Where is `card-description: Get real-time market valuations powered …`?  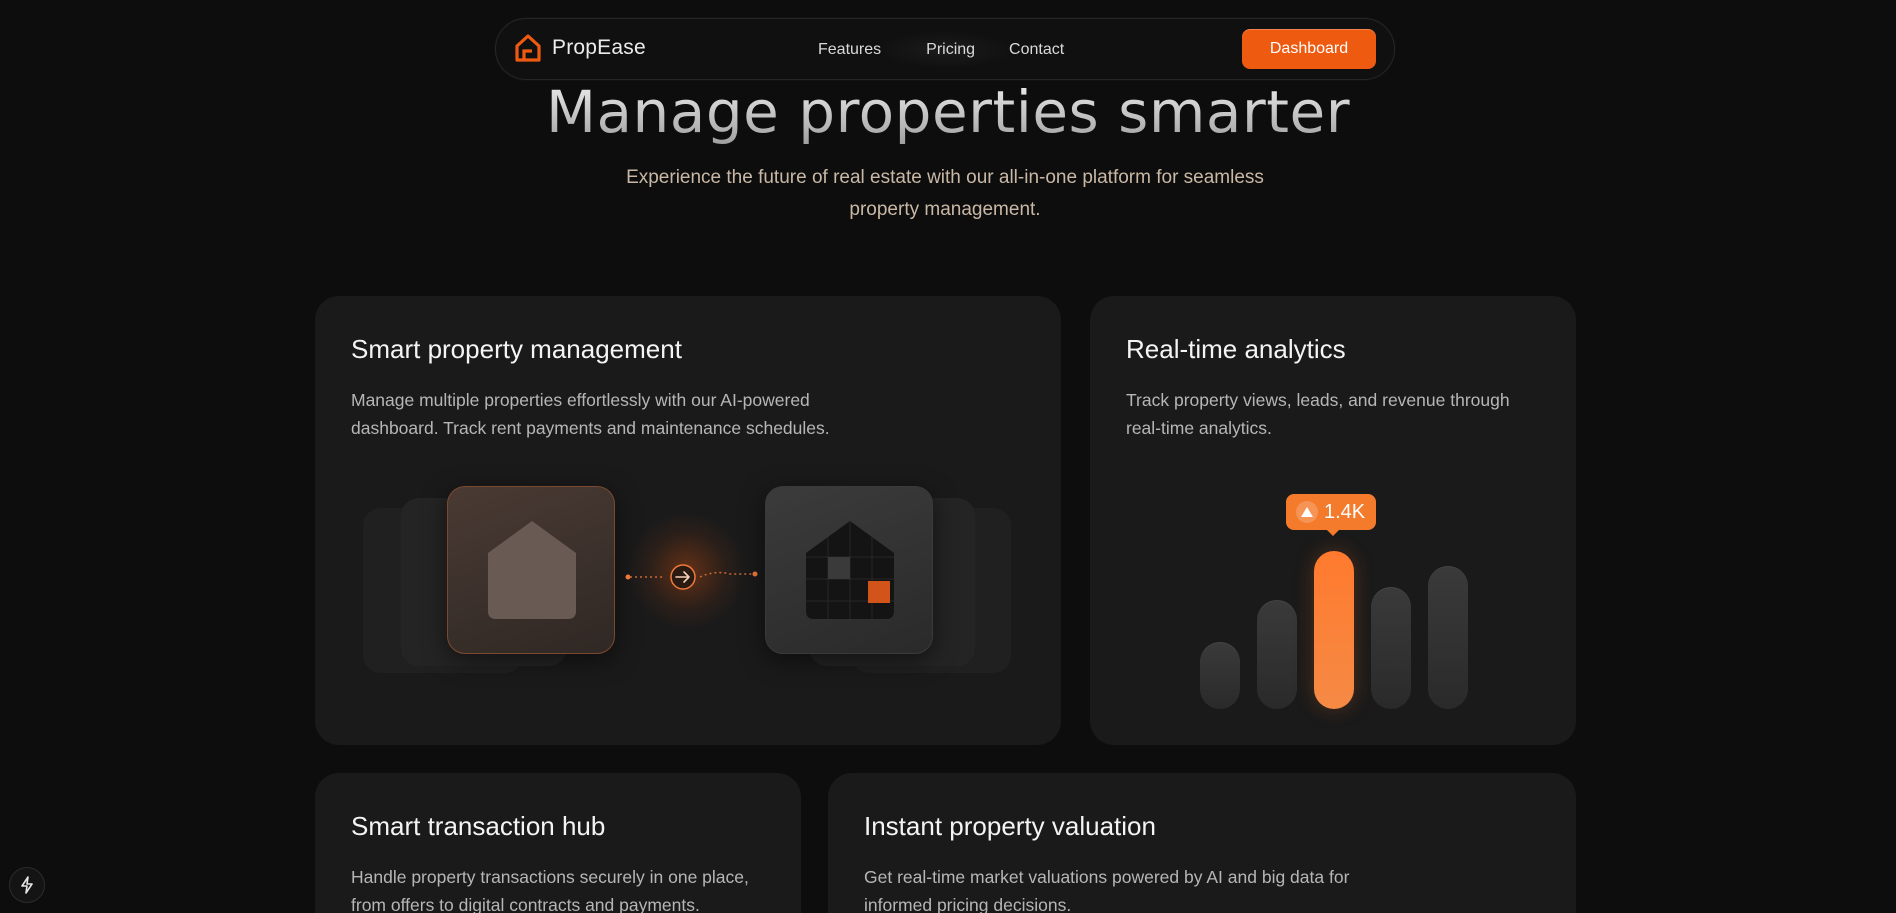 card-description: Get real-time market valuations powered … is located at coordinates (1134, 888).